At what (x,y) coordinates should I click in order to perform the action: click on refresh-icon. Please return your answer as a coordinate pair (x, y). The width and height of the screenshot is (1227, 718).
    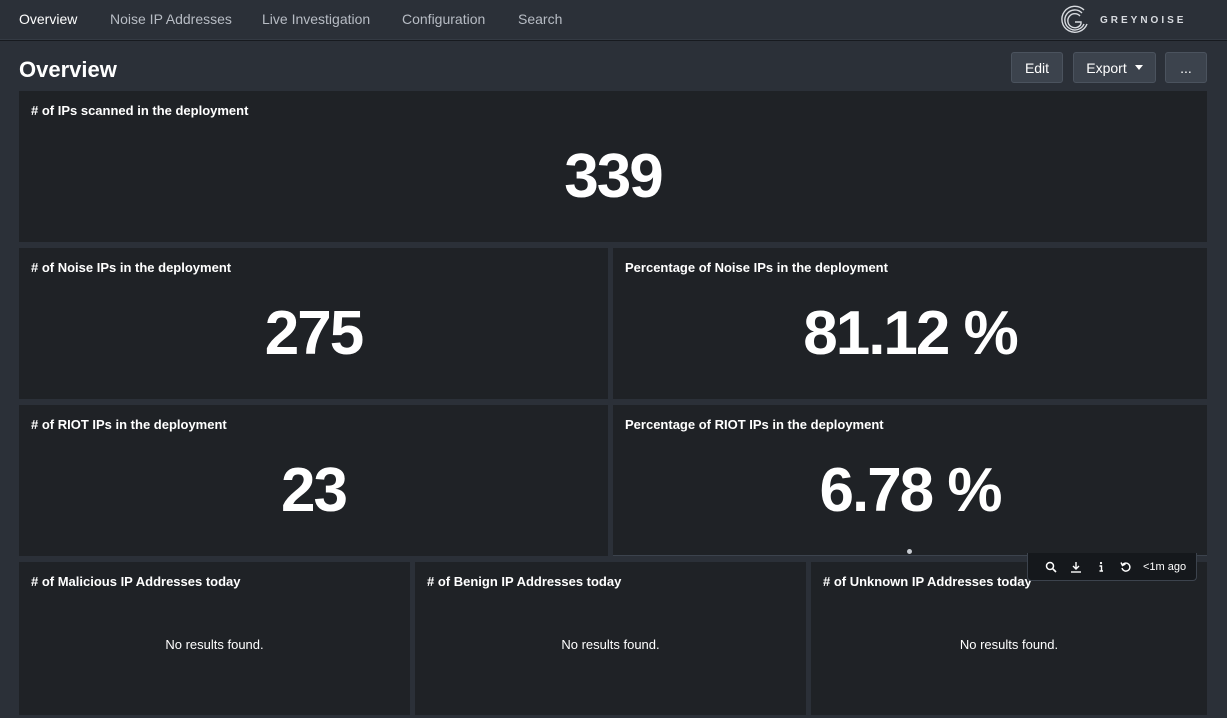
    Looking at the image, I should click on (1125, 567).